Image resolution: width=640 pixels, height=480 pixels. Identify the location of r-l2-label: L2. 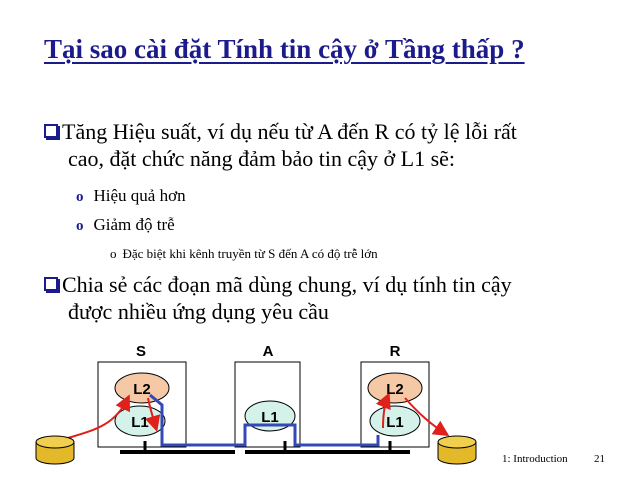
(395, 389).